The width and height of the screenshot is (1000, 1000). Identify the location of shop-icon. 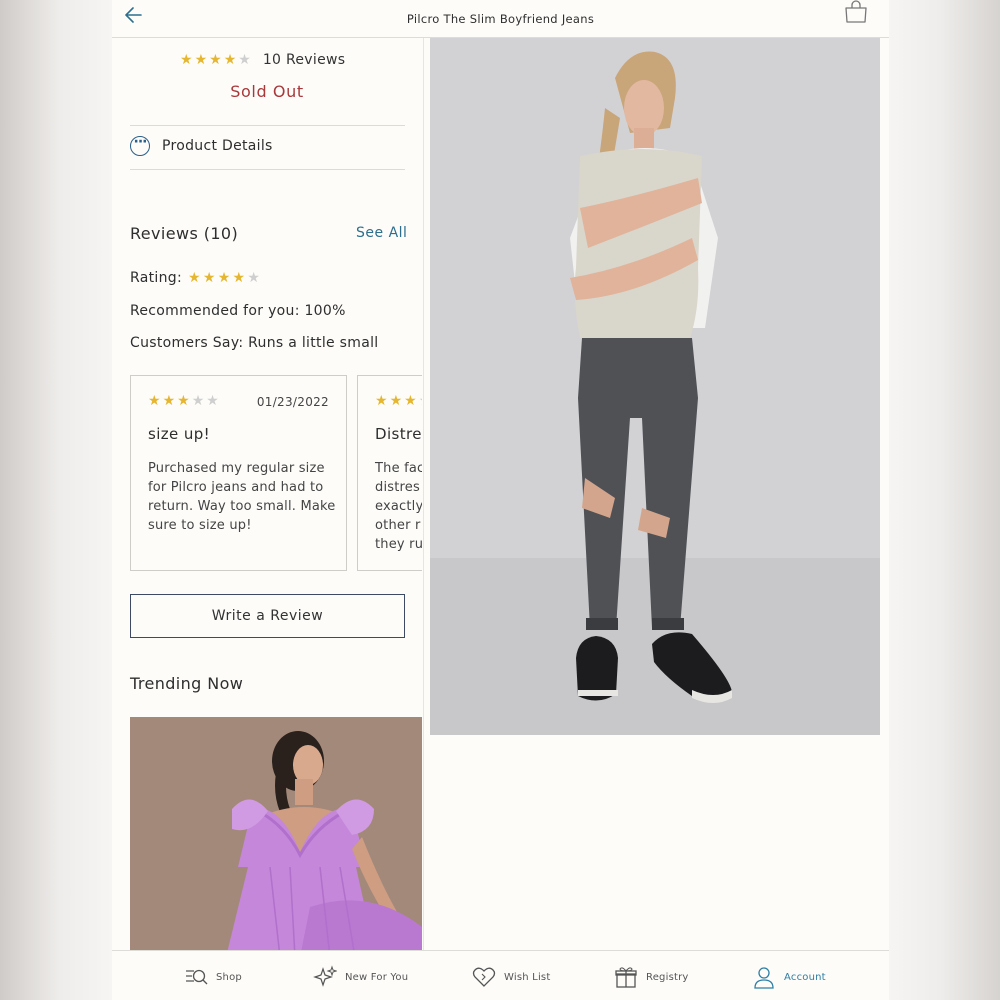
(197, 977).